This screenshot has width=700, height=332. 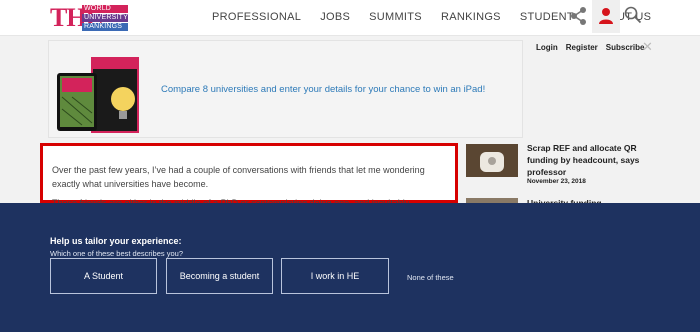 What do you see at coordinates (547, 47) in the screenshot?
I see `login-link: Login` at bounding box center [547, 47].